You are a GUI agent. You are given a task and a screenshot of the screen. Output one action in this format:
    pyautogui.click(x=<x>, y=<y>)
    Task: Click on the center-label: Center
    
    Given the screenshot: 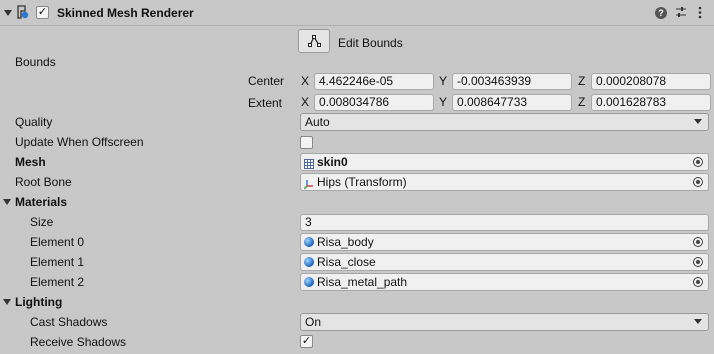 What is the action you would take?
    pyautogui.click(x=266, y=81)
    